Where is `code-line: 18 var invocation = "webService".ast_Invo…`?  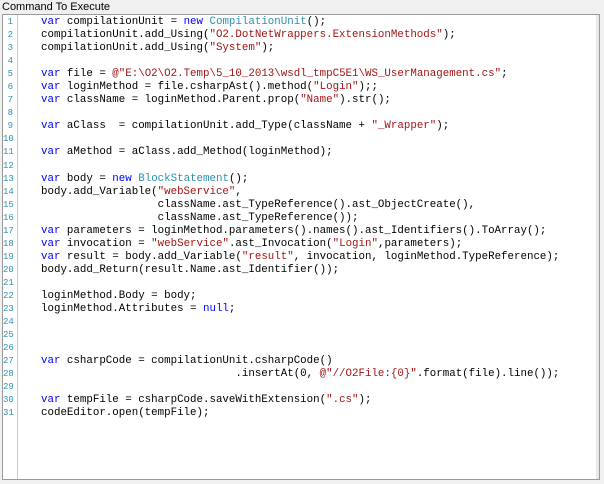 code-line: 18 var invocation = "webService".ast_Invo… is located at coordinates (299, 244).